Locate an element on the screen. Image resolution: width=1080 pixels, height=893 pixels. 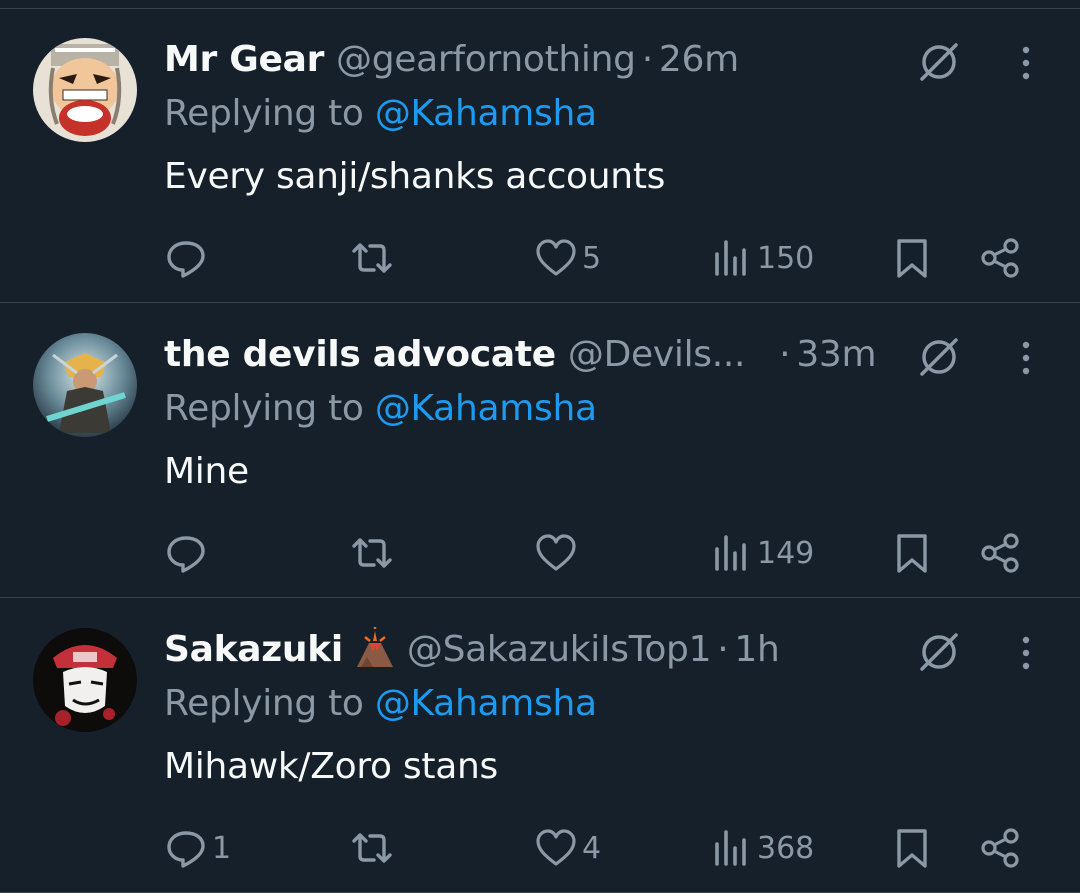
tweet-header: the devils advocate @Devils... · 33m is located at coordinates (520, 354).